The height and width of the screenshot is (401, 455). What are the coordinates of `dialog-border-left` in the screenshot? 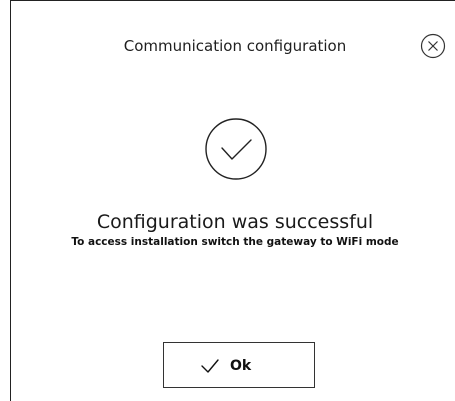 It's located at (10, 200).